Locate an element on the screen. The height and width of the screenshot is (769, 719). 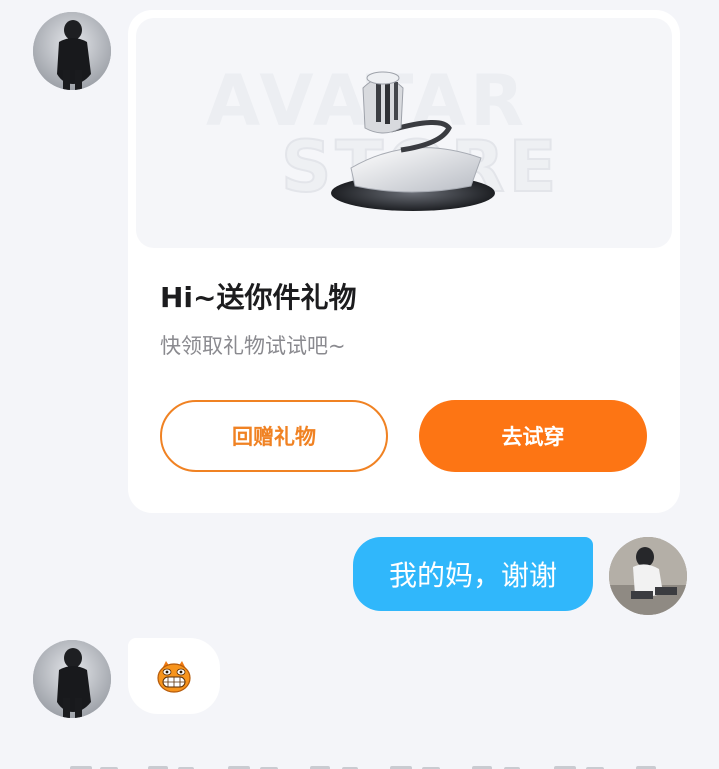
incoming-emoji-bubble is located at coordinates (174, 676).